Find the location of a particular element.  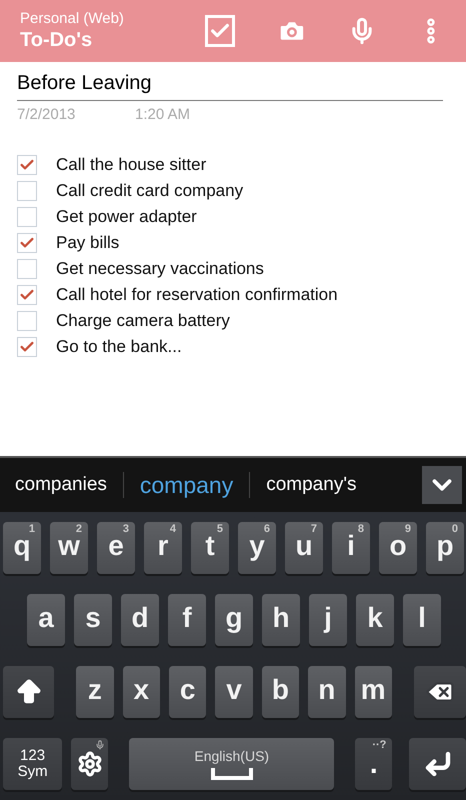

key: m is located at coordinates (373, 692).